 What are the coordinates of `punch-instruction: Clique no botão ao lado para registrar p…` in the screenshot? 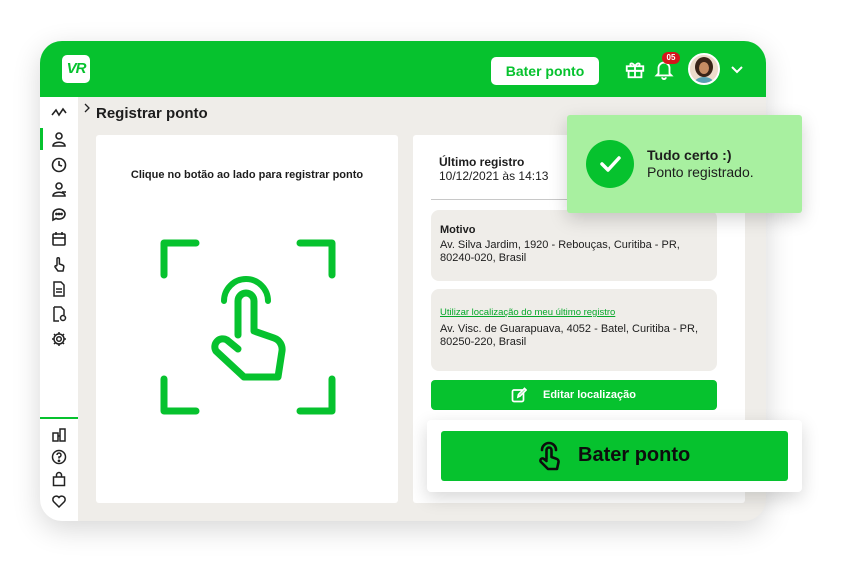 It's located at (247, 175).